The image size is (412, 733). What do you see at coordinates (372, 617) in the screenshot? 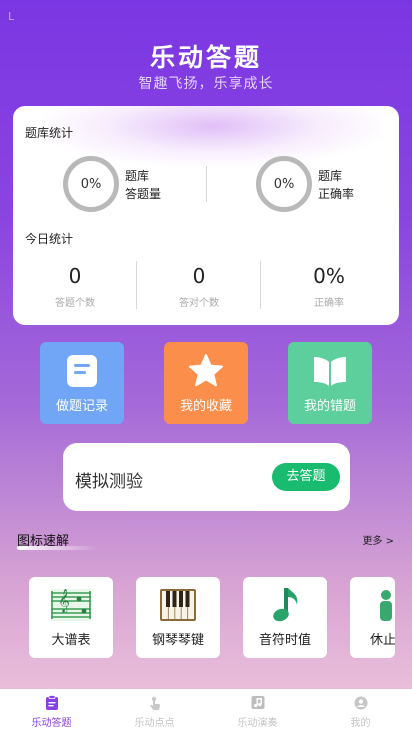
I see `icon-card-rest: 休止` at bounding box center [372, 617].